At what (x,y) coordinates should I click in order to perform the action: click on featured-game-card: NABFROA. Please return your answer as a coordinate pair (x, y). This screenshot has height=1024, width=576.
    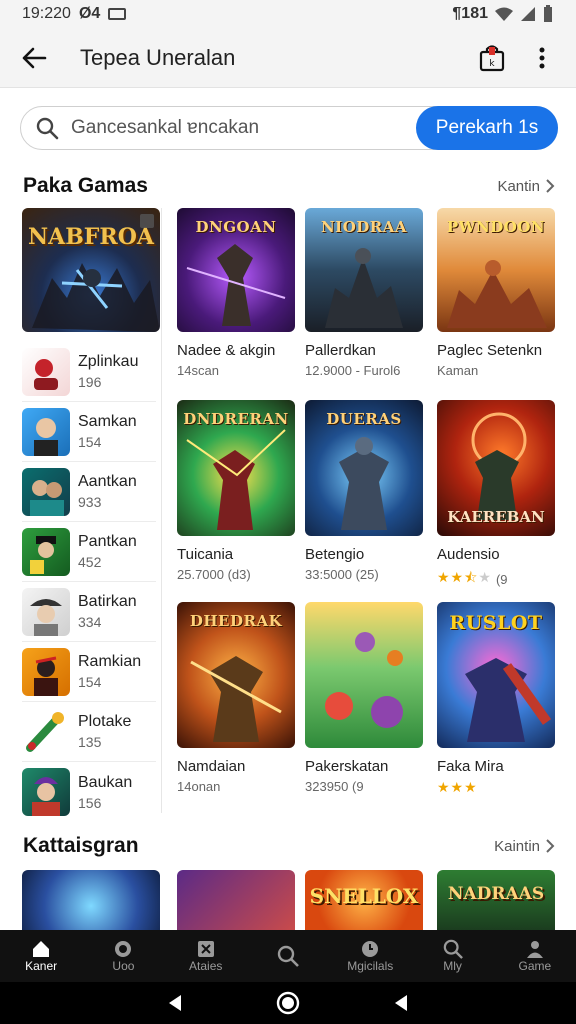
    Looking at the image, I should click on (91, 270).